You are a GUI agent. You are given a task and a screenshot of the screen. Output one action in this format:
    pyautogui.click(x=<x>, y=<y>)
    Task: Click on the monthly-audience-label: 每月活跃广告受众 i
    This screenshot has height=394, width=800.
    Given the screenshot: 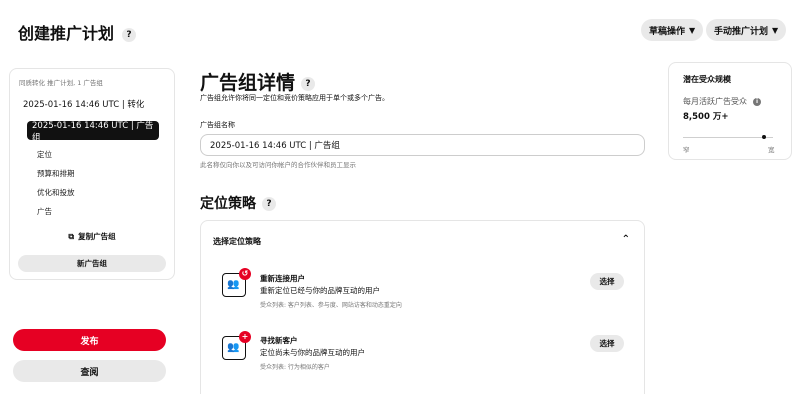 What is the action you would take?
    pyautogui.click(x=722, y=101)
    